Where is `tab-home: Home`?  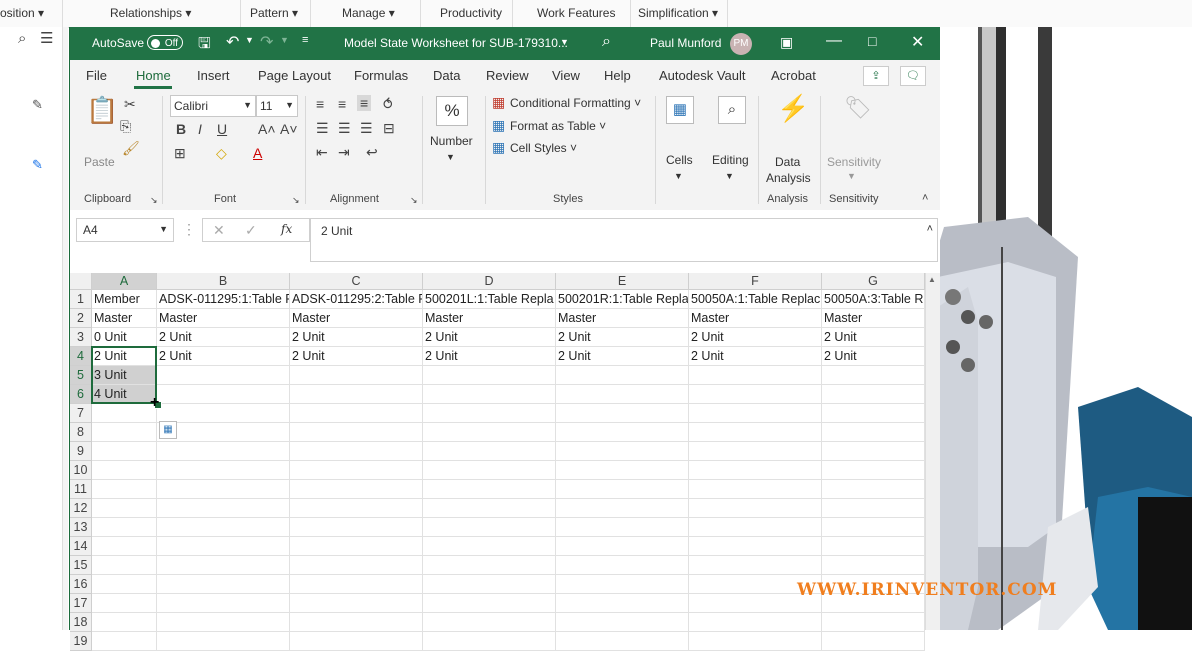 tab-home: Home is located at coordinates (153, 75).